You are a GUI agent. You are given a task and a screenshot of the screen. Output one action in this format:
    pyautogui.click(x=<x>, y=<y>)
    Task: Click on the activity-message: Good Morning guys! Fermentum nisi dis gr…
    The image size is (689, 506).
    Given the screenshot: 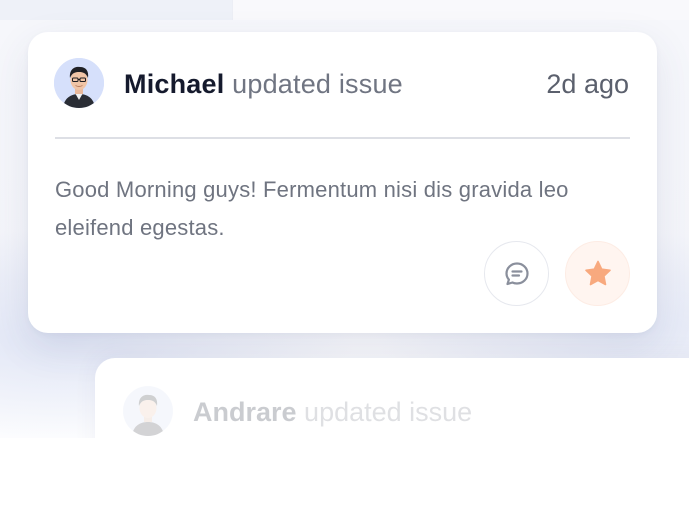 What is the action you would take?
    pyautogui.click(x=312, y=208)
    